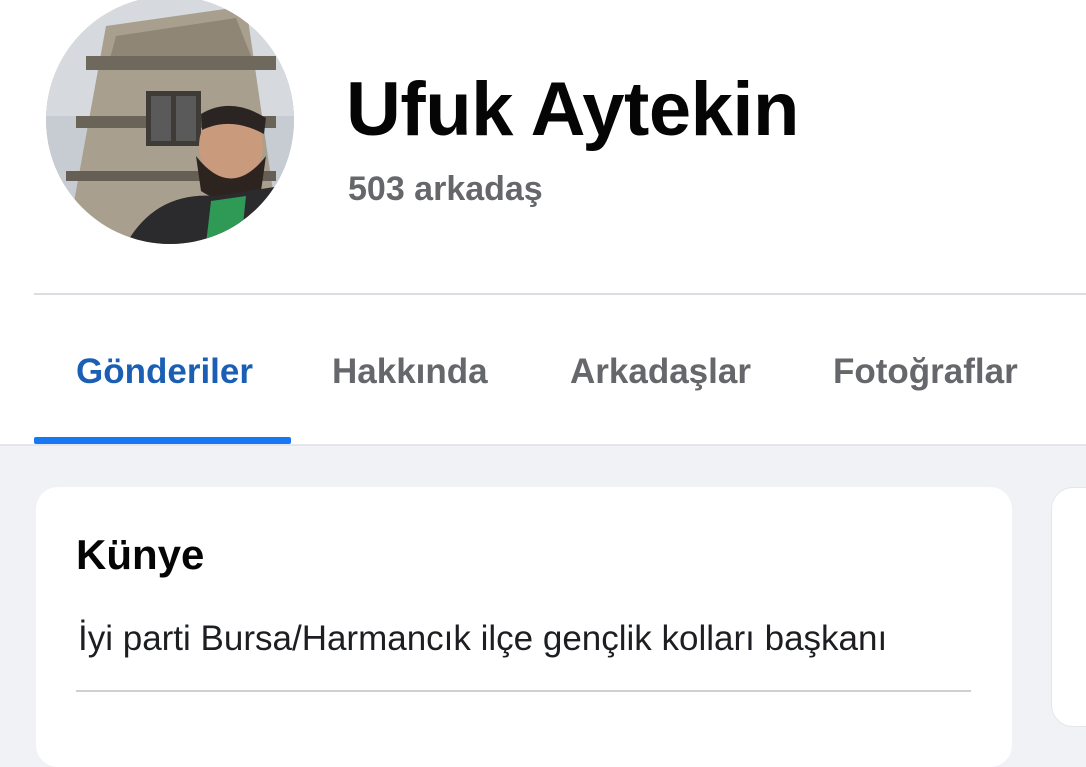  What do you see at coordinates (445, 189) in the screenshot?
I see `friend-count: 503 arkadaş` at bounding box center [445, 189].